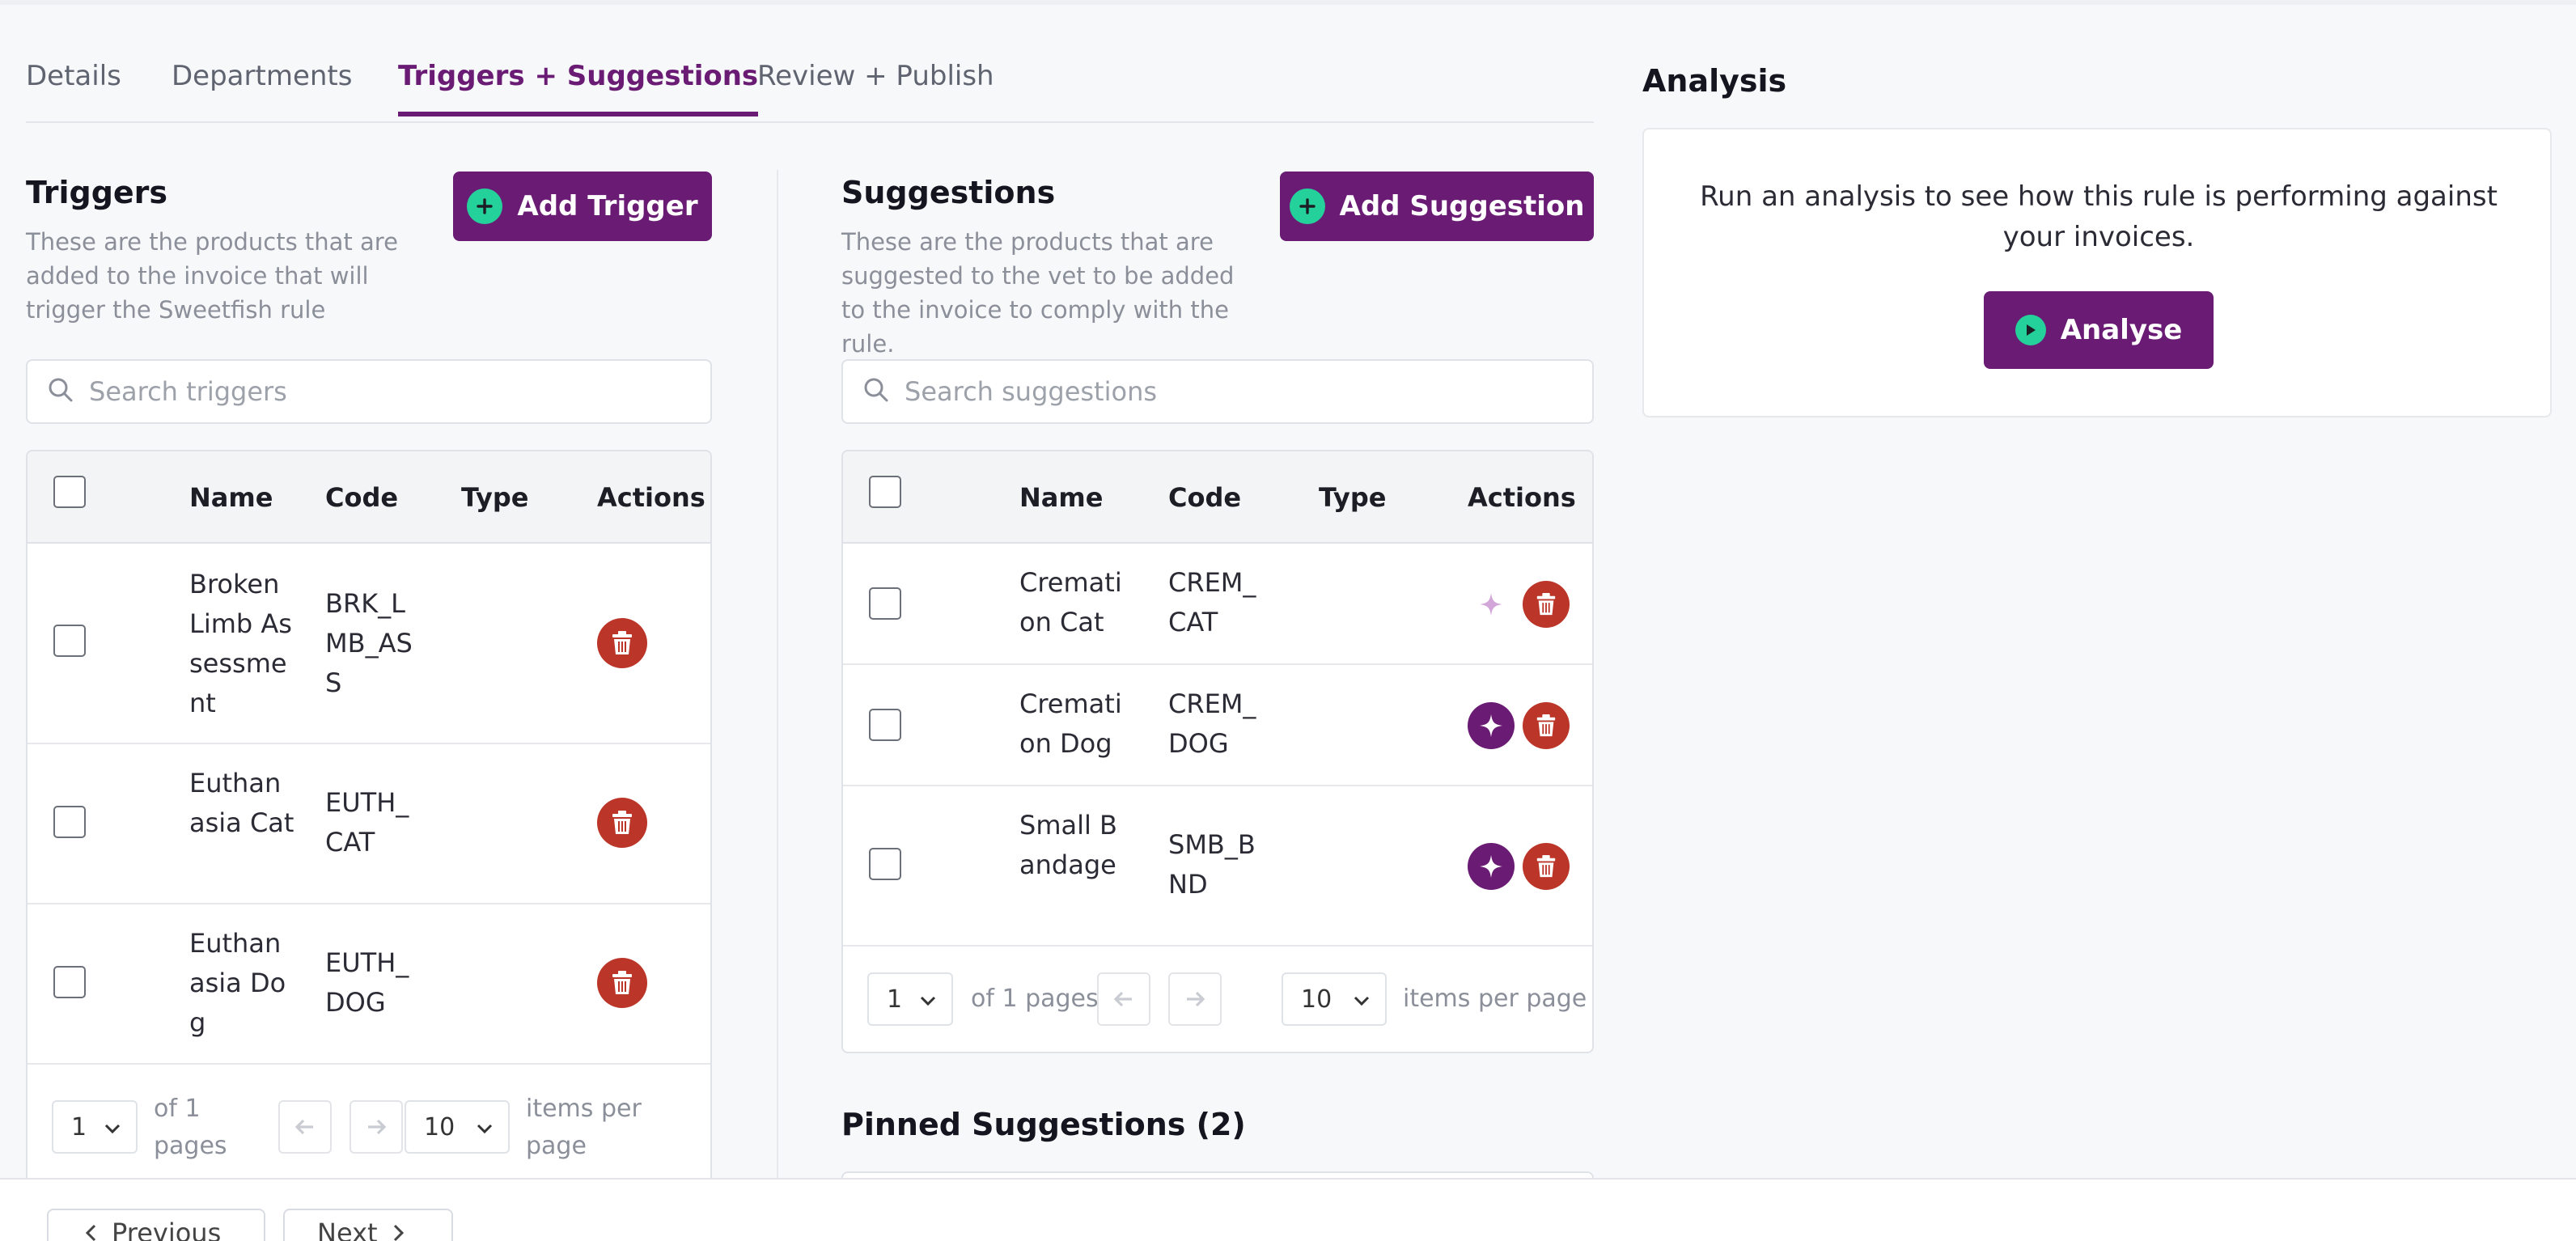 The width and height of the screenshot is (2576, 1241). I want to click on analyse-label: Analyse, so click(2121, 330).